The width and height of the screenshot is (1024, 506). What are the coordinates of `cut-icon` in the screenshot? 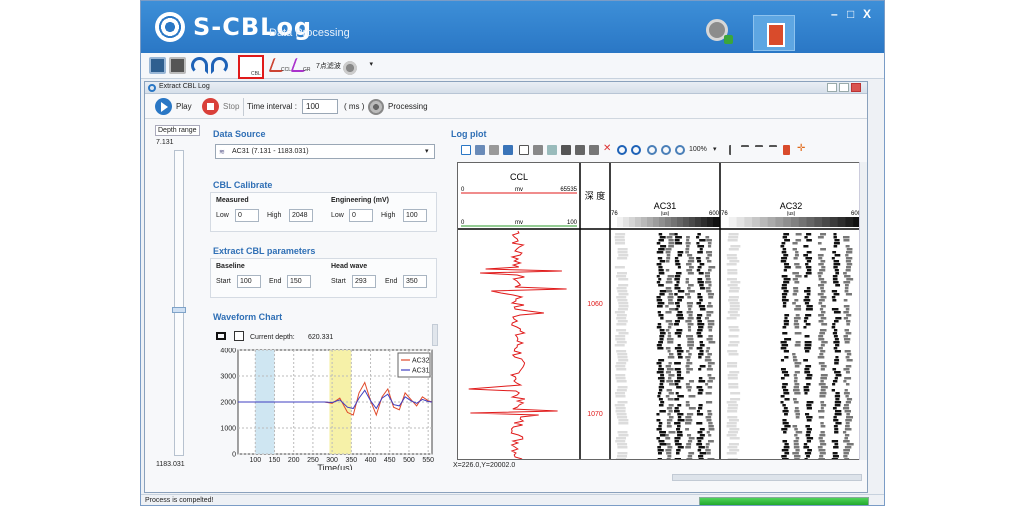 It's located at (538, 150).